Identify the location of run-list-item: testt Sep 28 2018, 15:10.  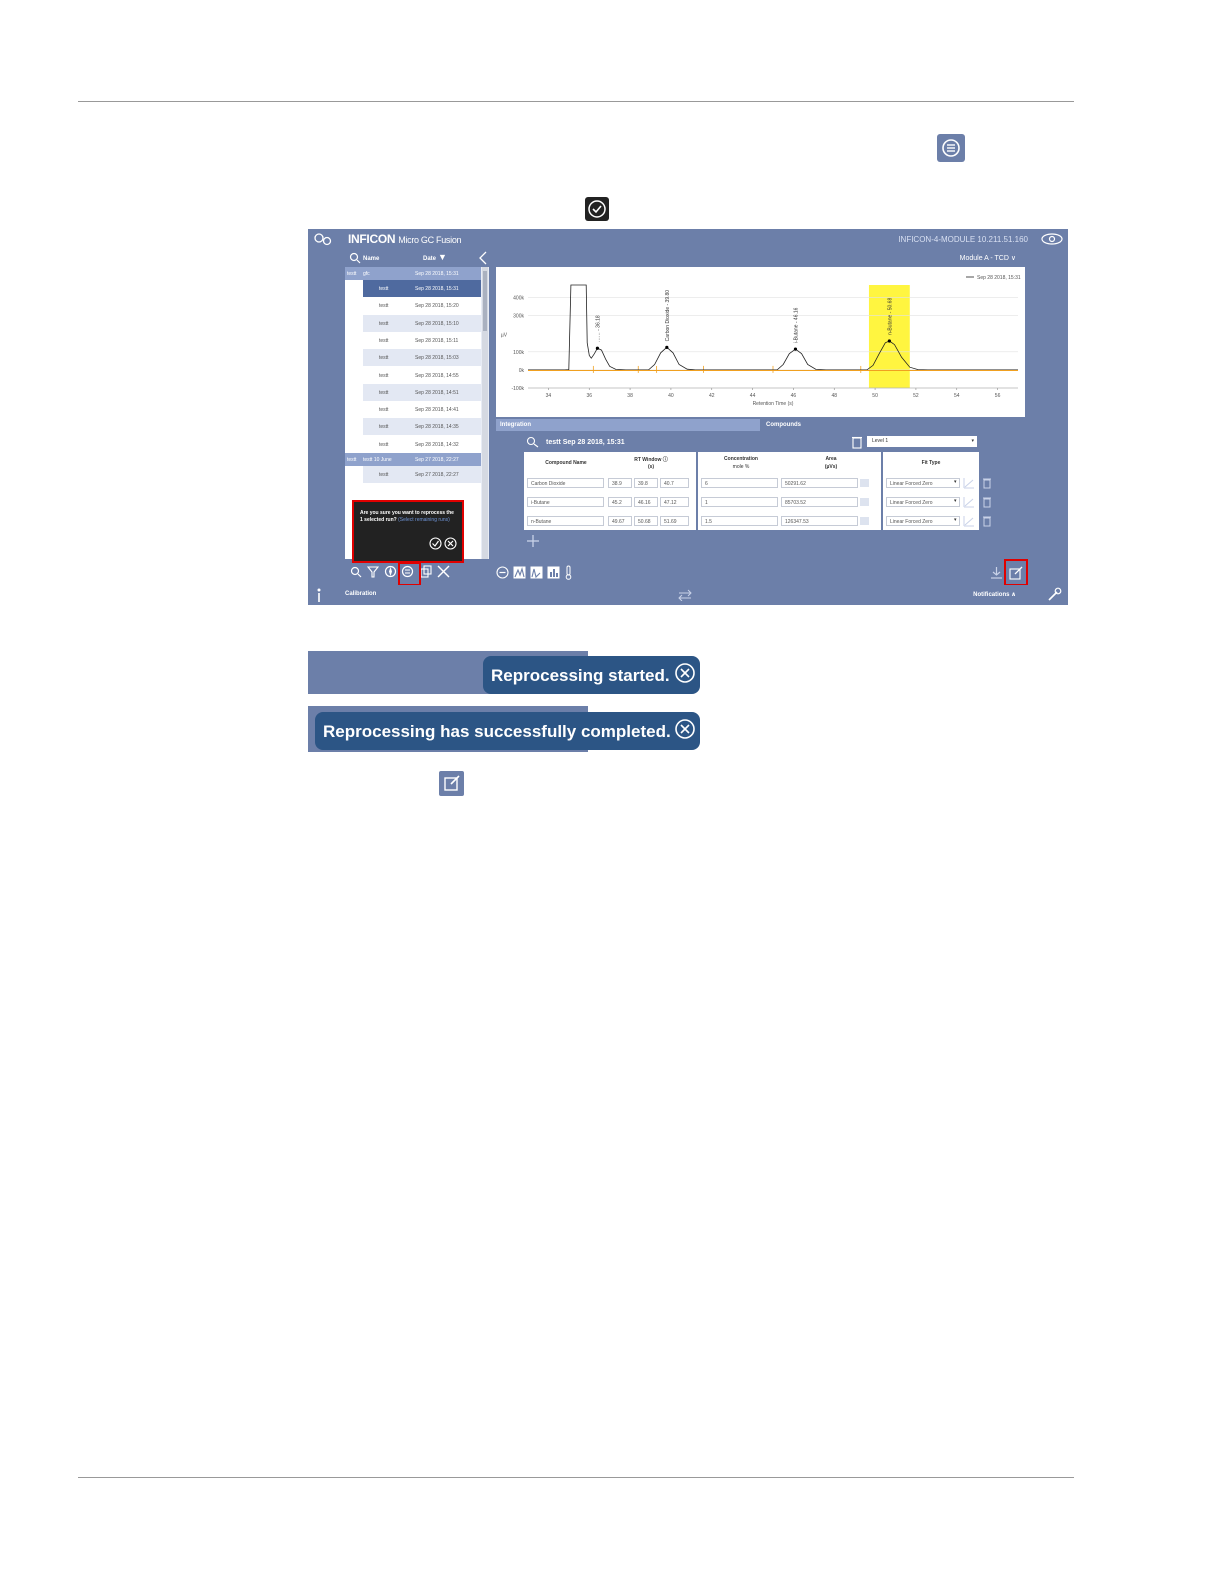
(422, 323).